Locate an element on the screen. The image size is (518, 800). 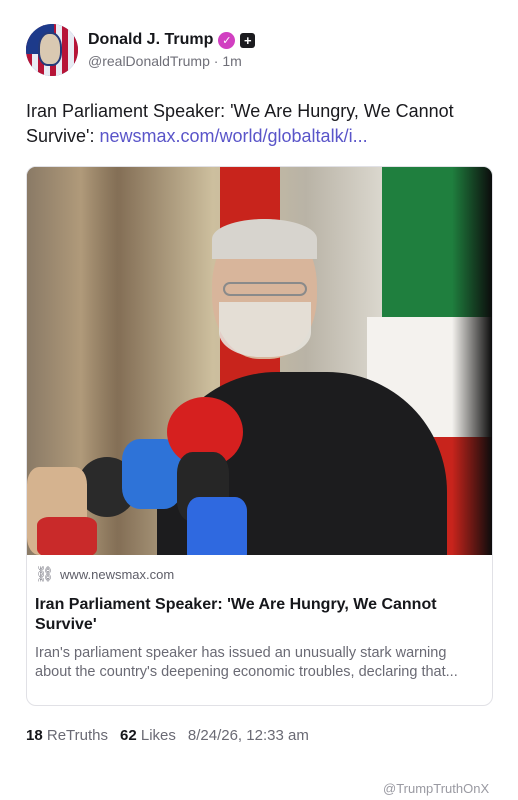
avatar-portrait is located at coordinates (50, 49).